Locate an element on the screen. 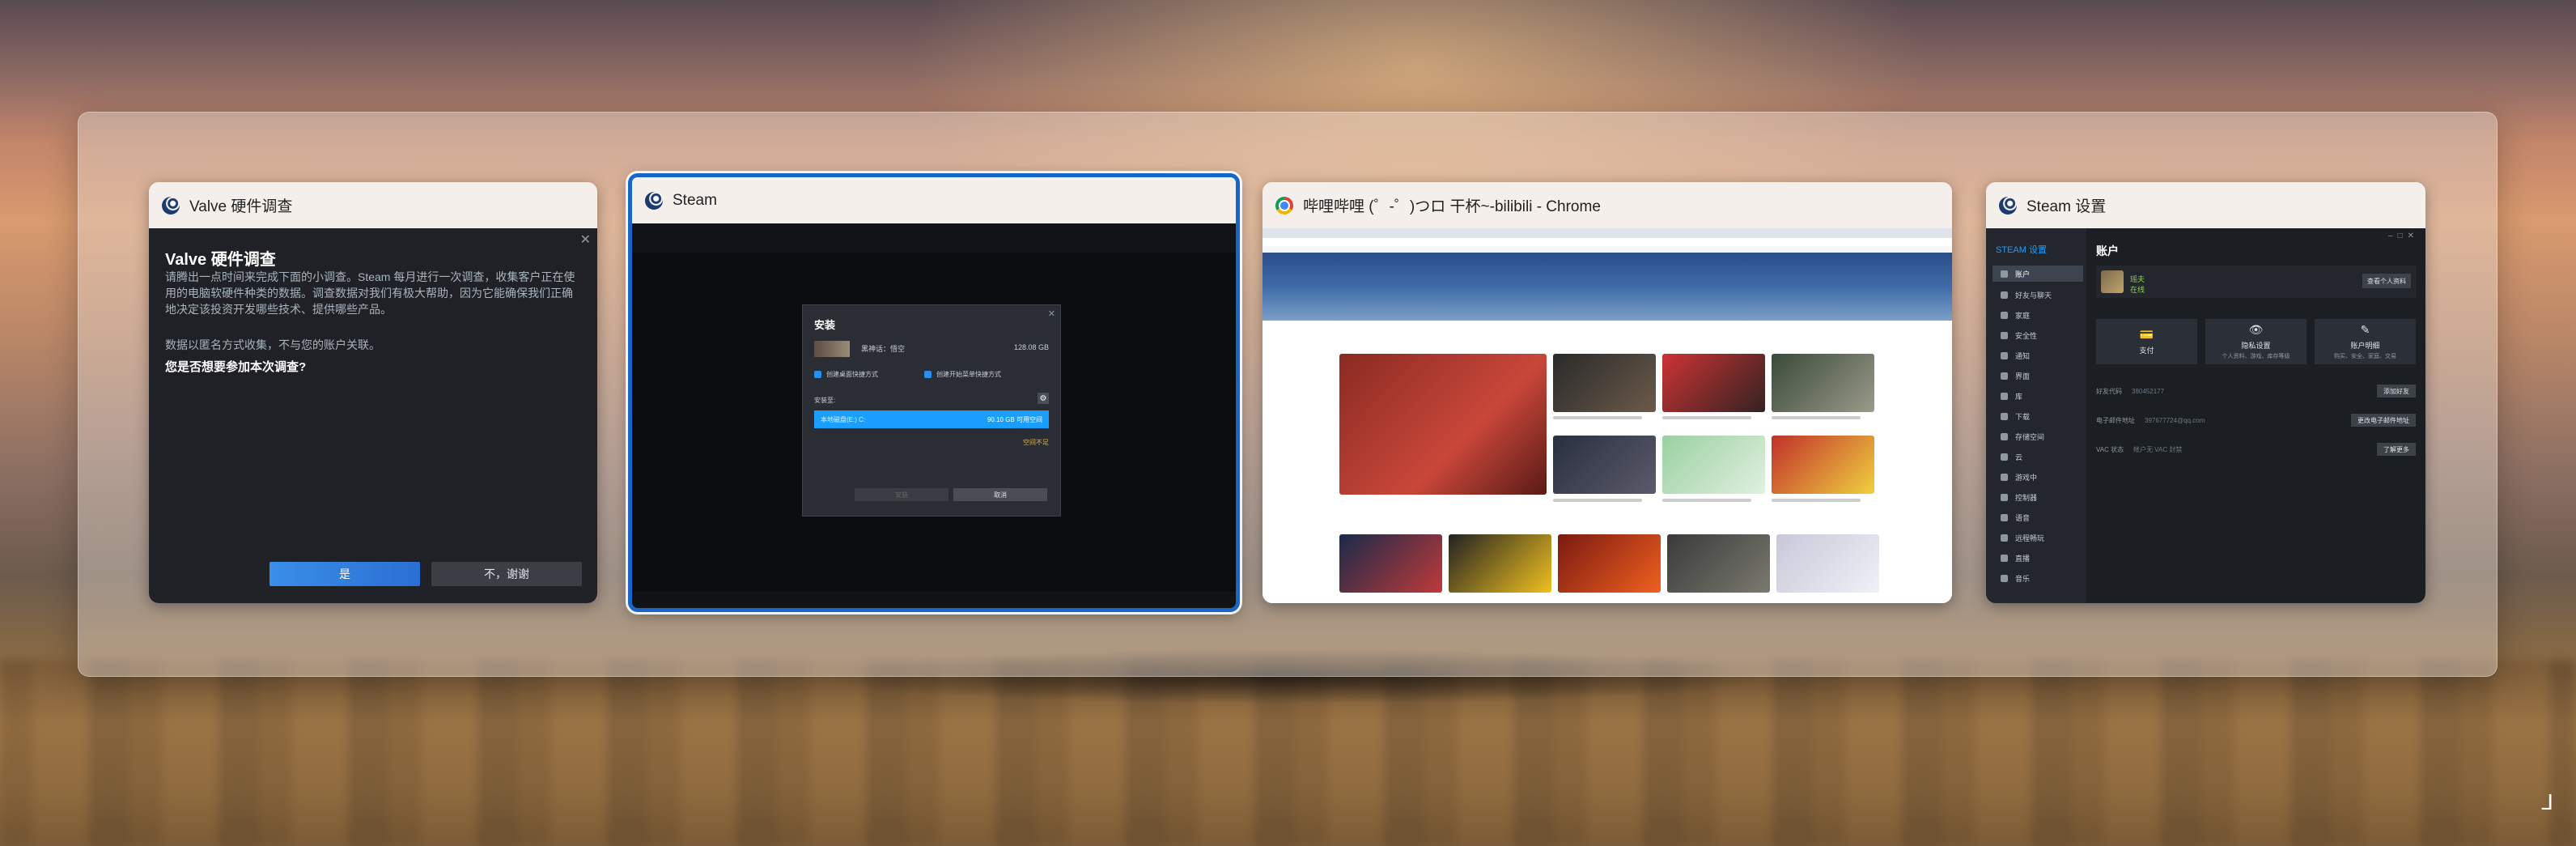 Image resolution: width=2576 pixels, height=846 pixels. profile-name: 瑶夫 在线 is located at coordinates (2137, 284).